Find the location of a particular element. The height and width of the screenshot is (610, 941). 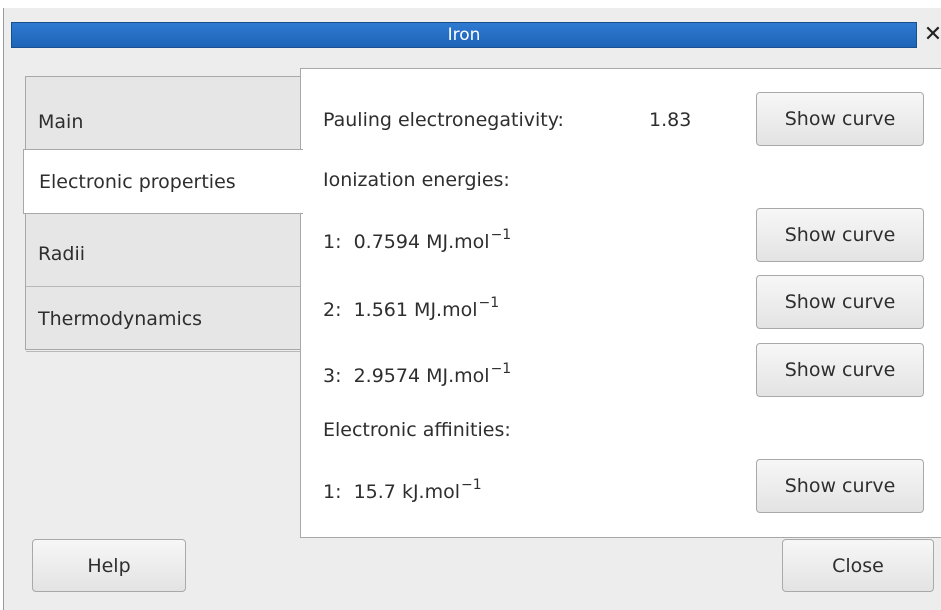

tab-label: Thermodynamics is located at coordinates (120, 319).